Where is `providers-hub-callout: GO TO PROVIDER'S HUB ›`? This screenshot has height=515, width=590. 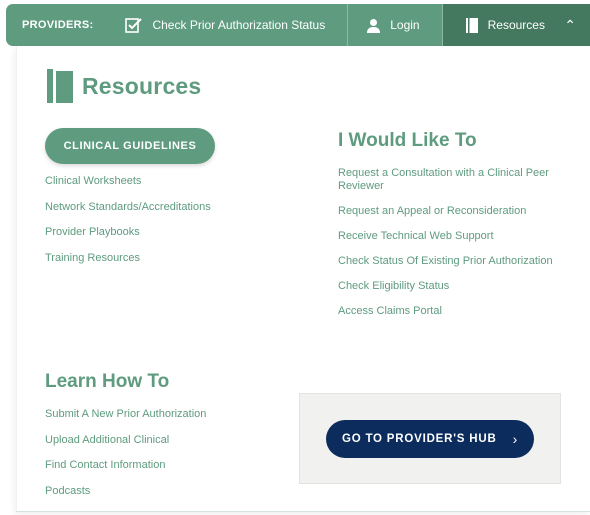
providers-hub-callout: GO TO PROVIDER'S HUB › is located at coordinates (430, 438).